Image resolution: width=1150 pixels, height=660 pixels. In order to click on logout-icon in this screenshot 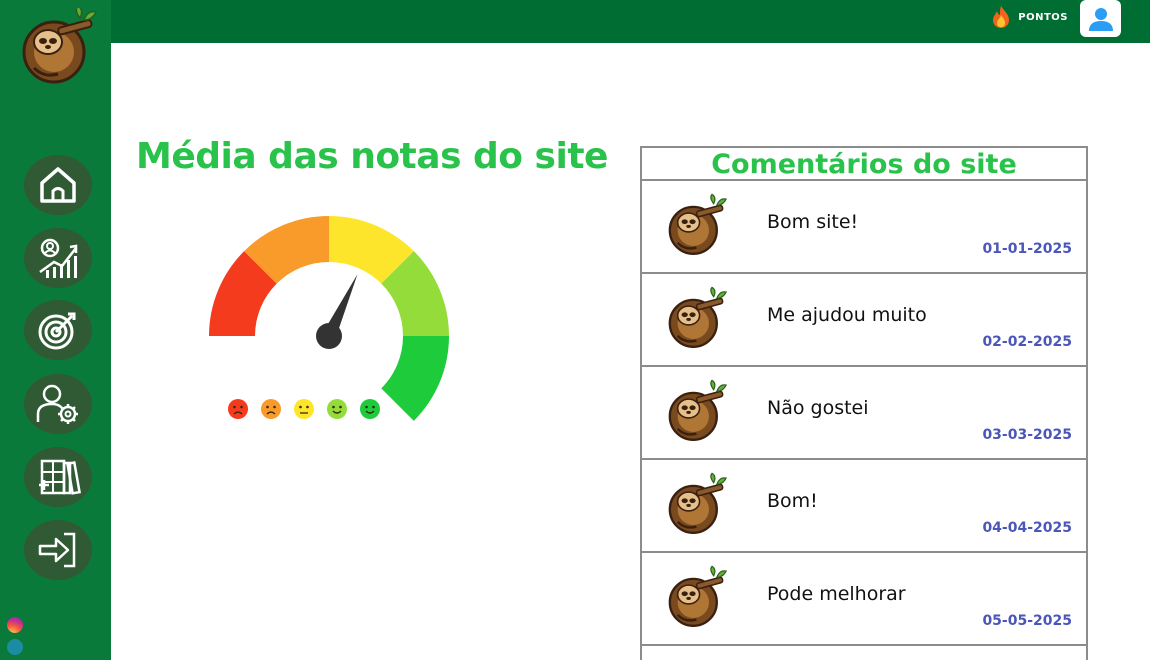, I will do `click(57, 550)`.